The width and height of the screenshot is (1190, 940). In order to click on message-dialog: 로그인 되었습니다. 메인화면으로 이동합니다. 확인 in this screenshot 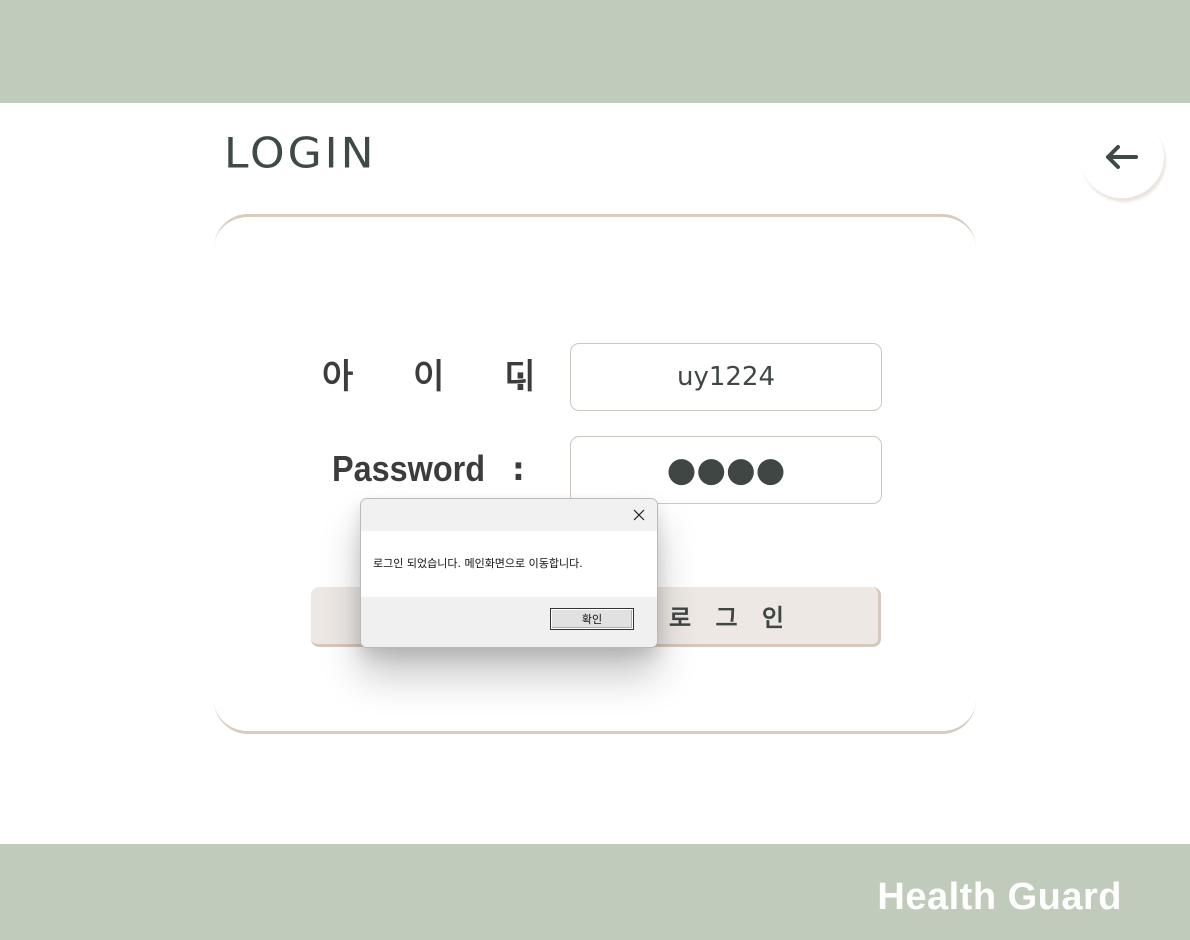, I will do `click(509, 573)`.